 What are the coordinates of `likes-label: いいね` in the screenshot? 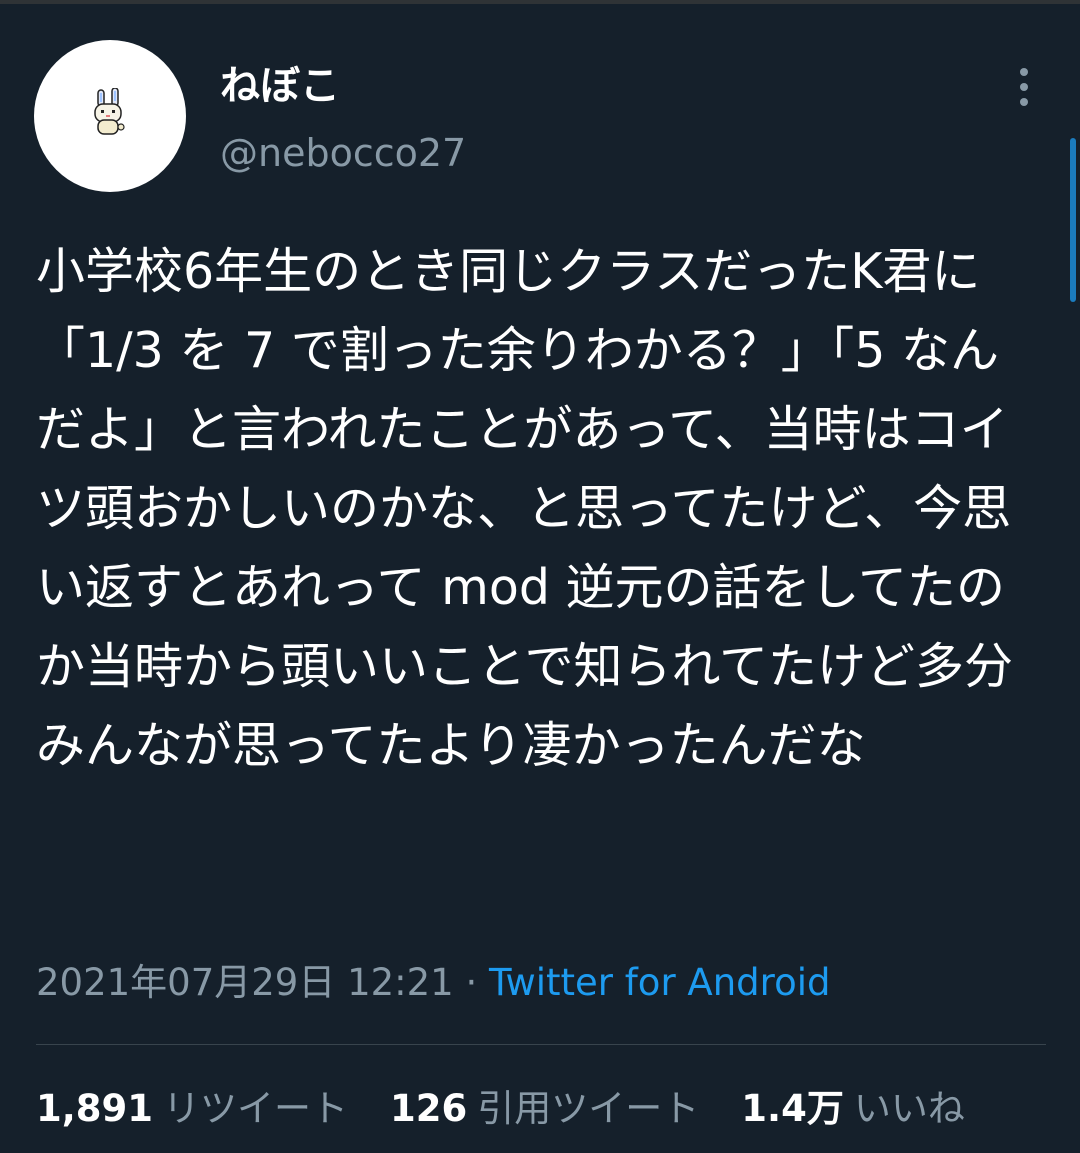 It's located at (909, 1108).